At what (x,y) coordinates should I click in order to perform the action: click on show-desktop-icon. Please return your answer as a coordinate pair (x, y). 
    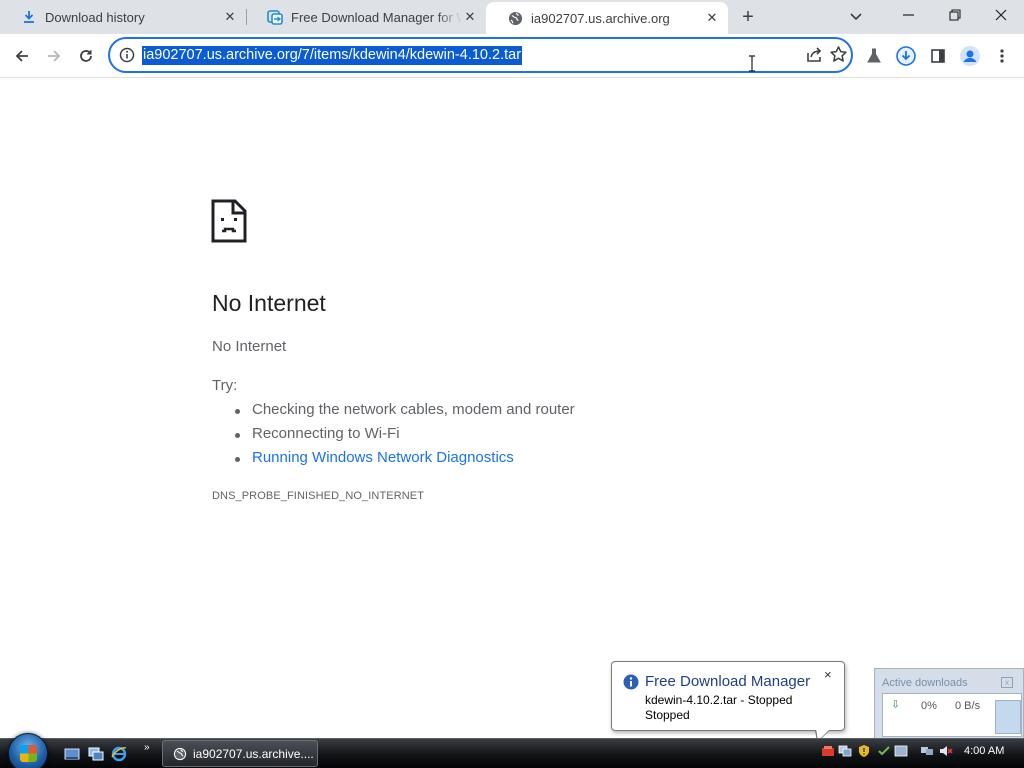
    Looking at the image, I should click on (72, 754).